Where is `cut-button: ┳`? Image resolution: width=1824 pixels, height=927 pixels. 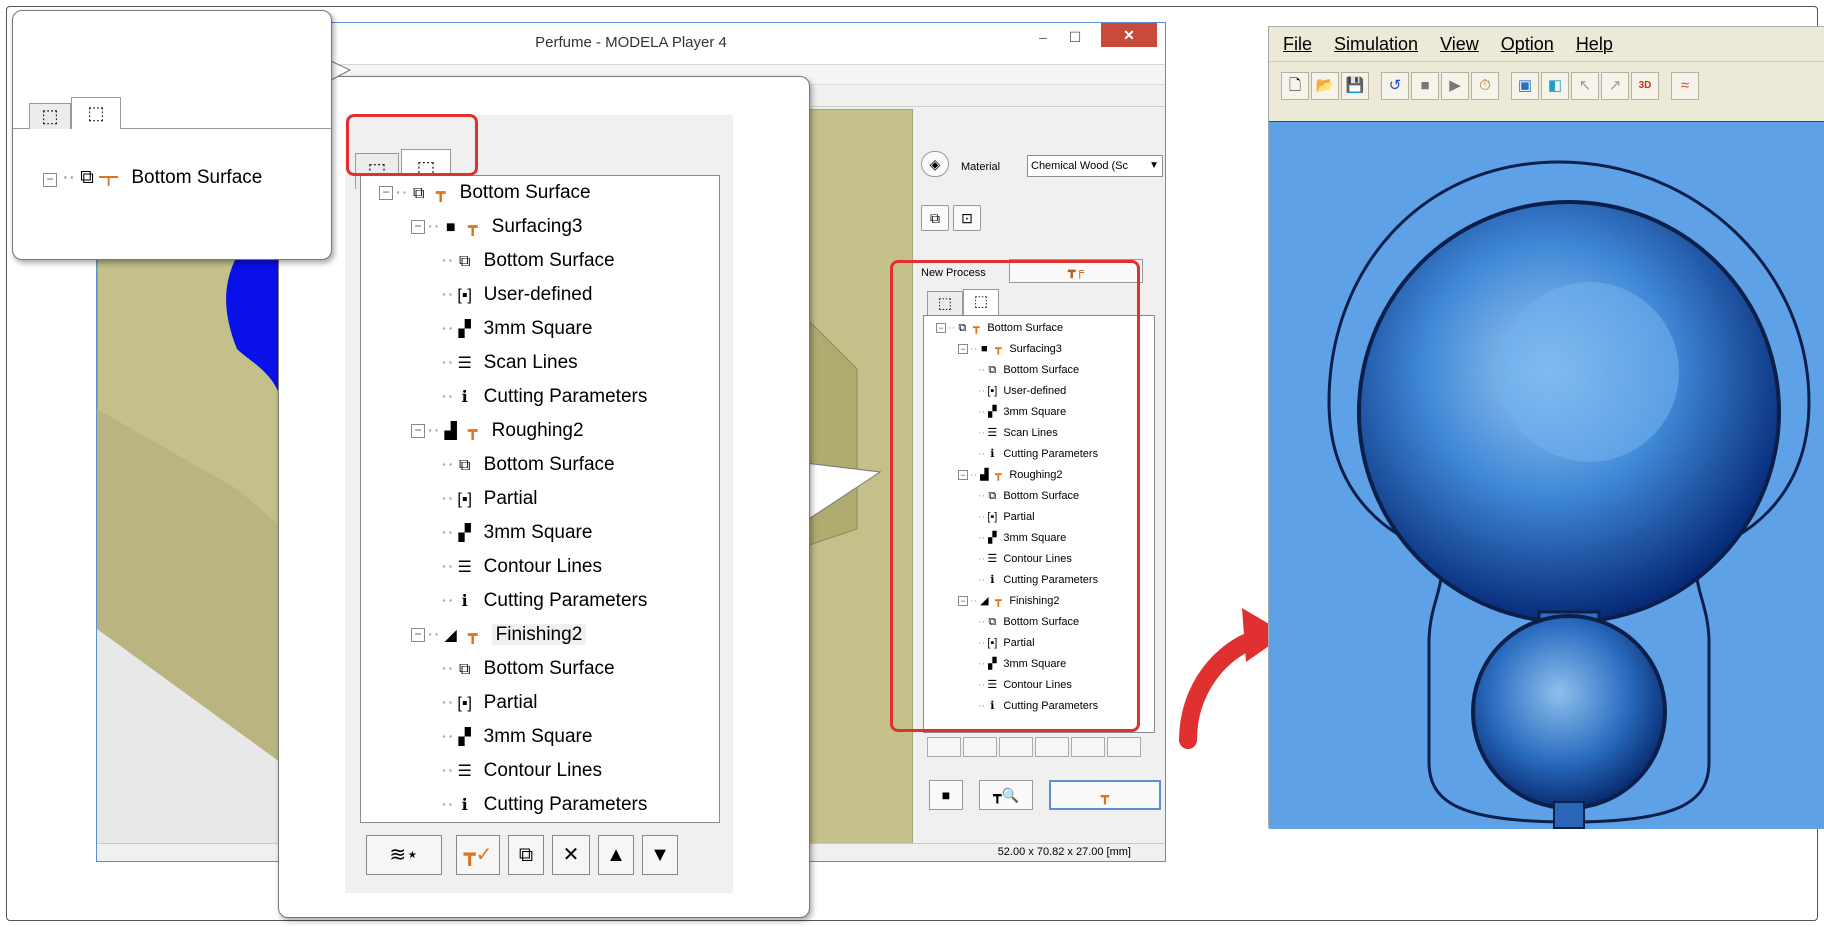 cut-button: ┳ is located at coordinates (1105, 795).